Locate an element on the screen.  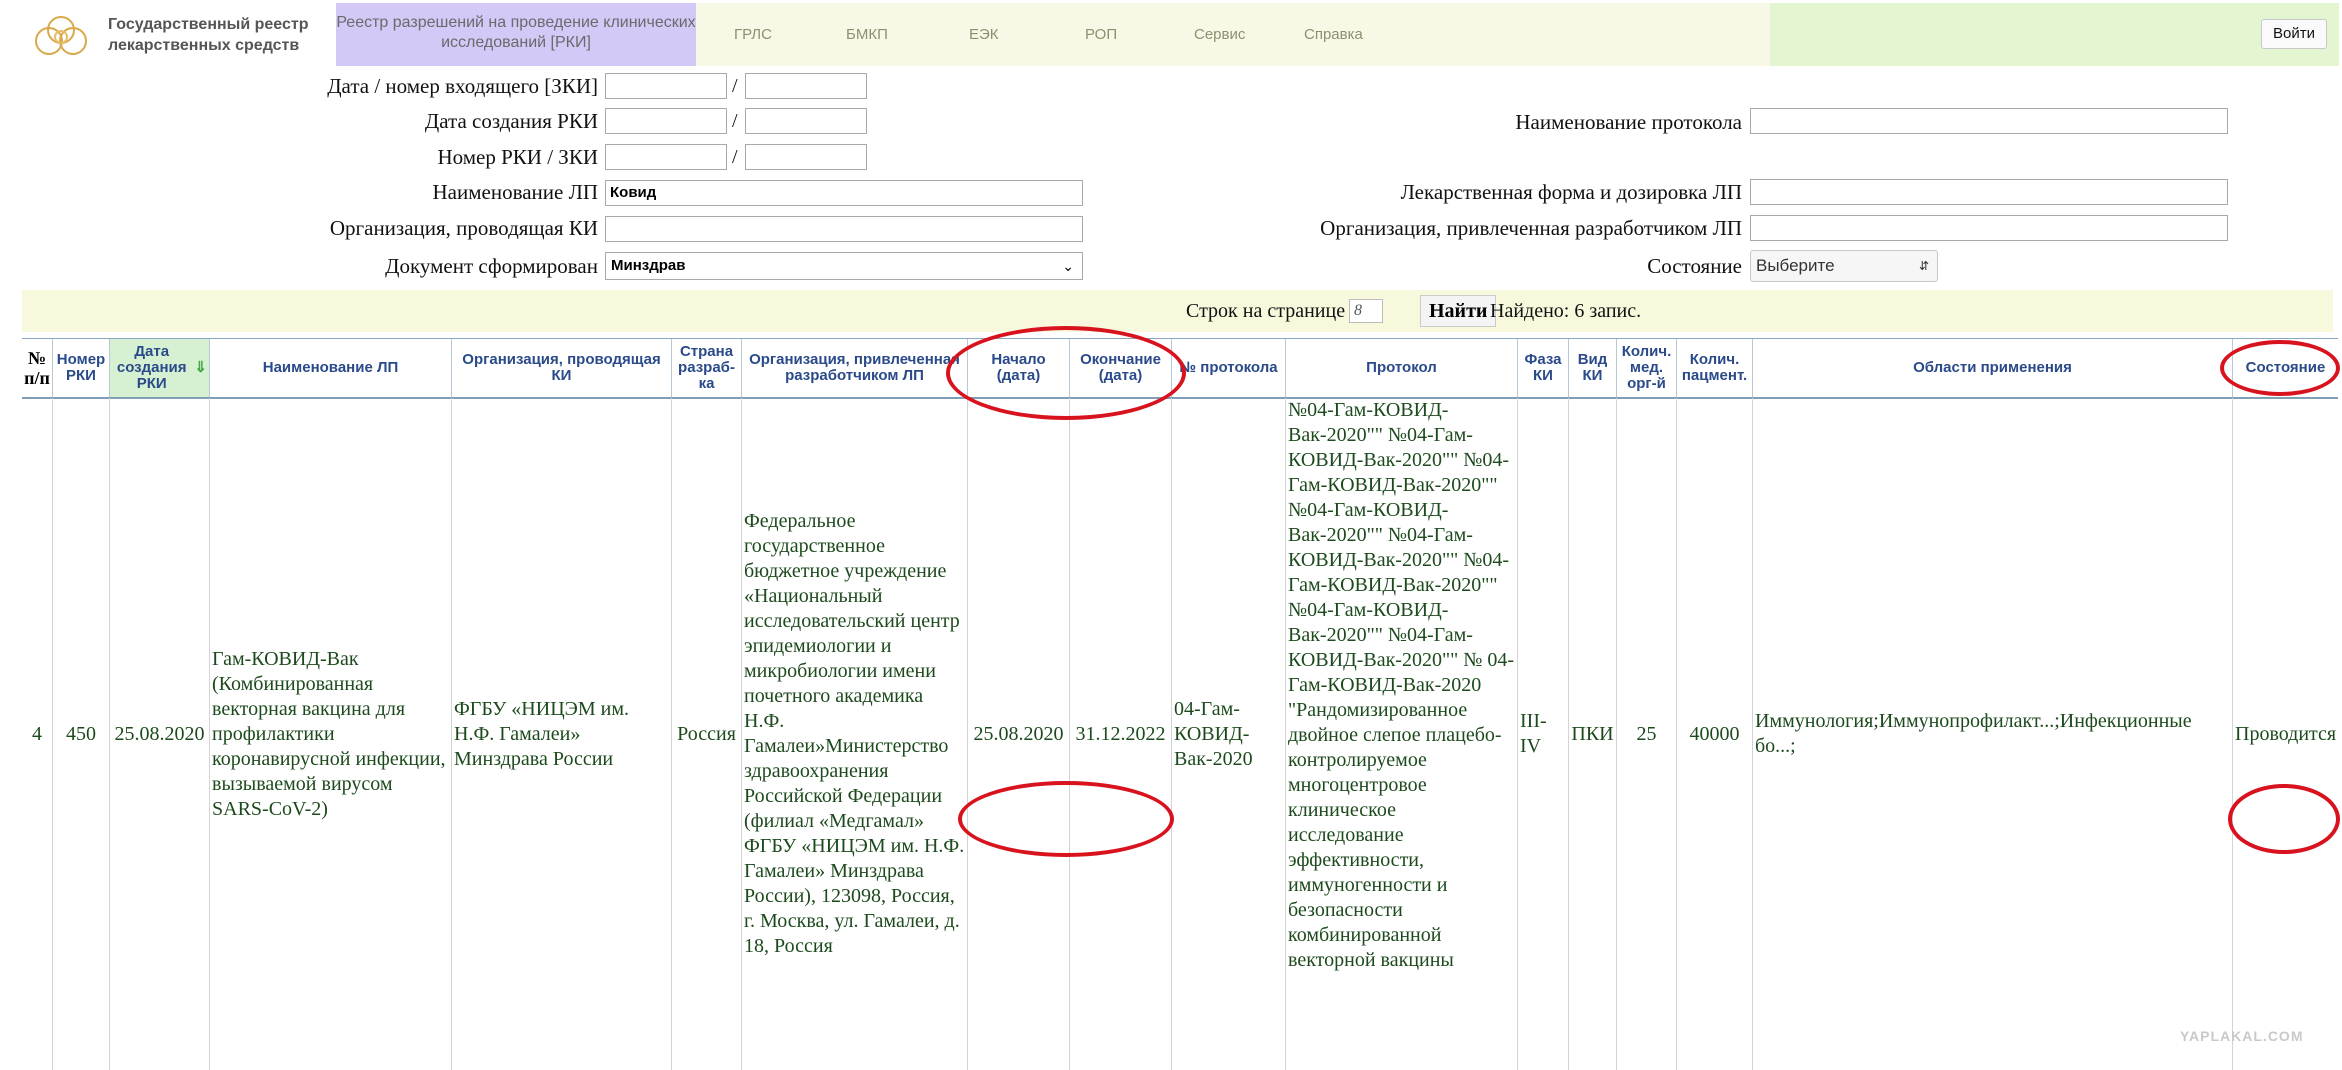
col-header-org: Организация, проводящая КИ is located at coordinates (561, 368).